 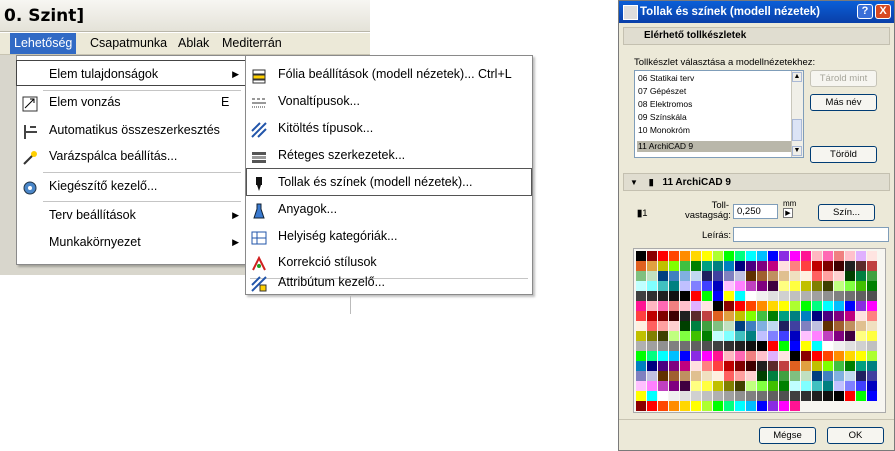 I want to click on list-item: 08 Elektromos, so click(x=714, y=104).